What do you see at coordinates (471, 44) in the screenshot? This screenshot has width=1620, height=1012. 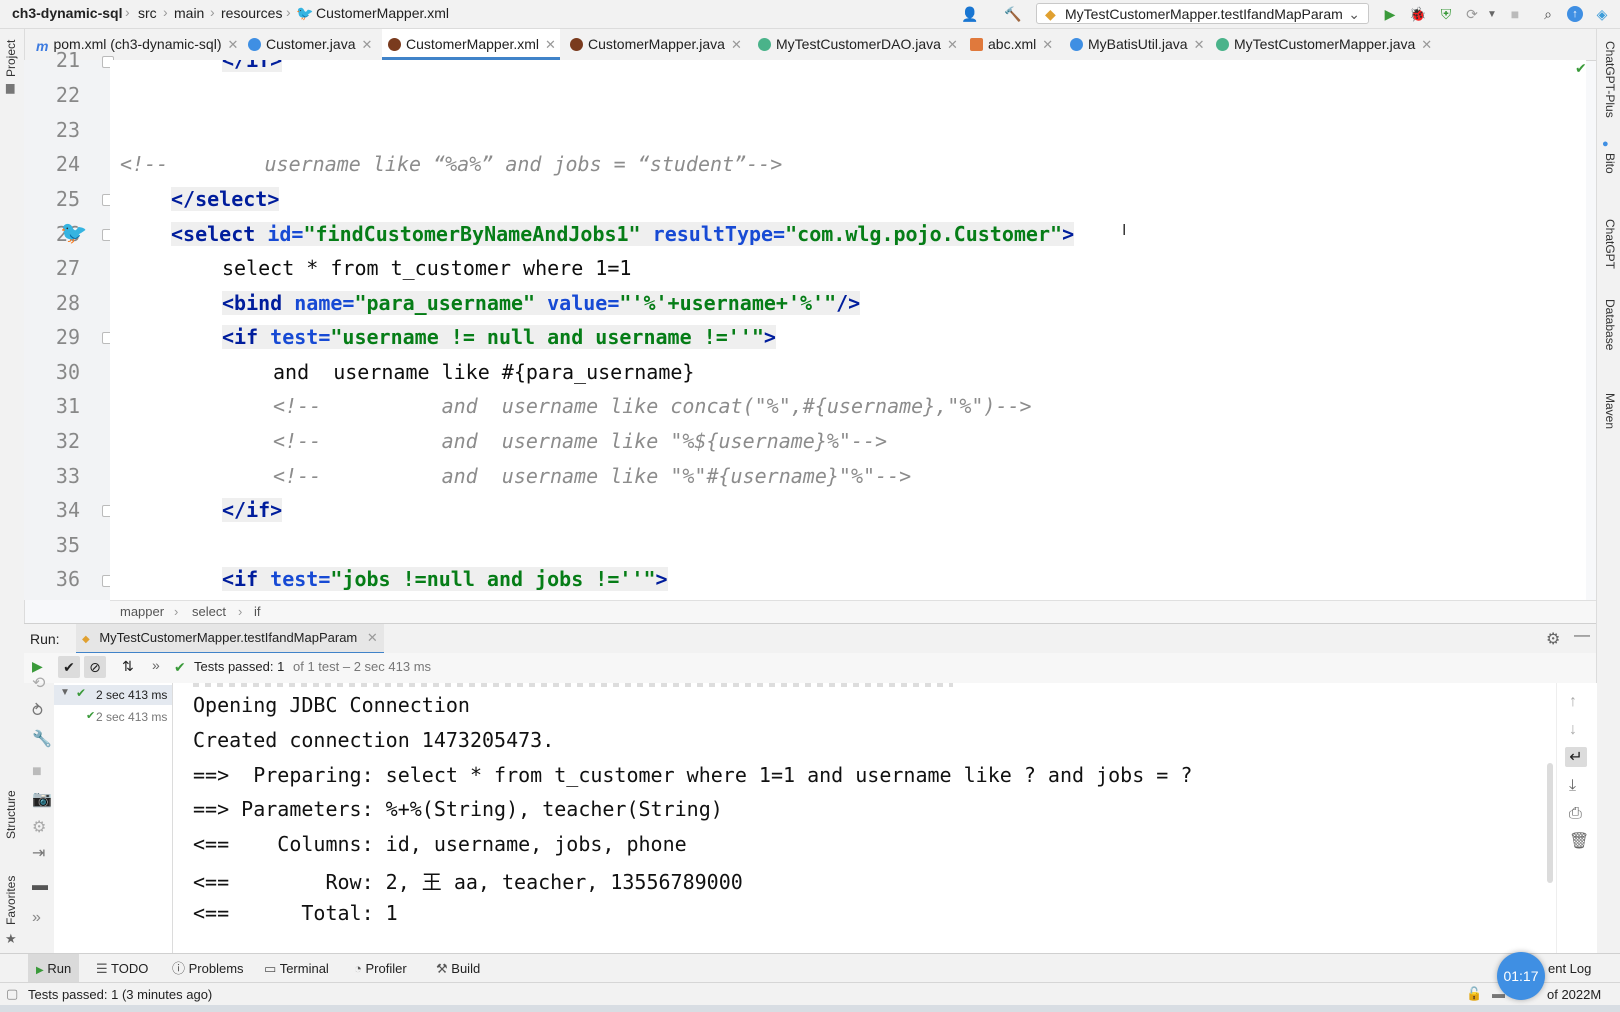 I see `tab-customermapper-xml: CustomerMapper.xml ✕` at bounding box center [471, 44].